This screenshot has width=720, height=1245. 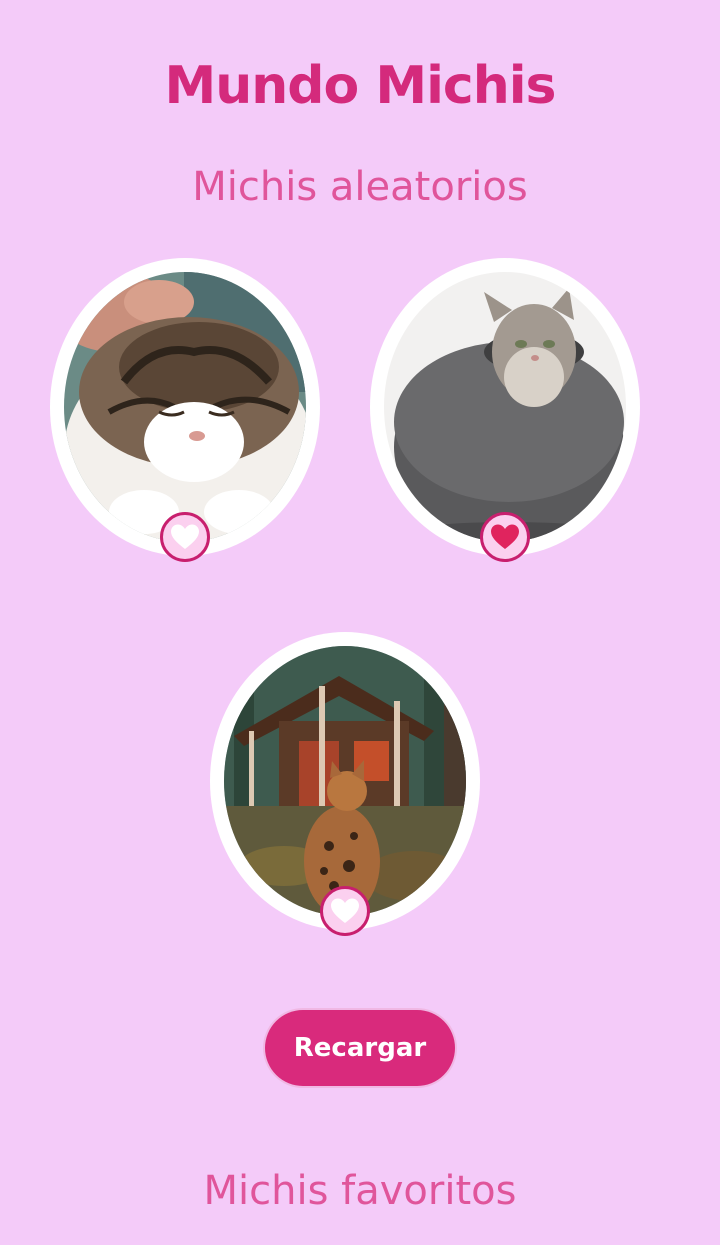 I want to click on app-title: Mundo Michis, so click(x=360, y=86).